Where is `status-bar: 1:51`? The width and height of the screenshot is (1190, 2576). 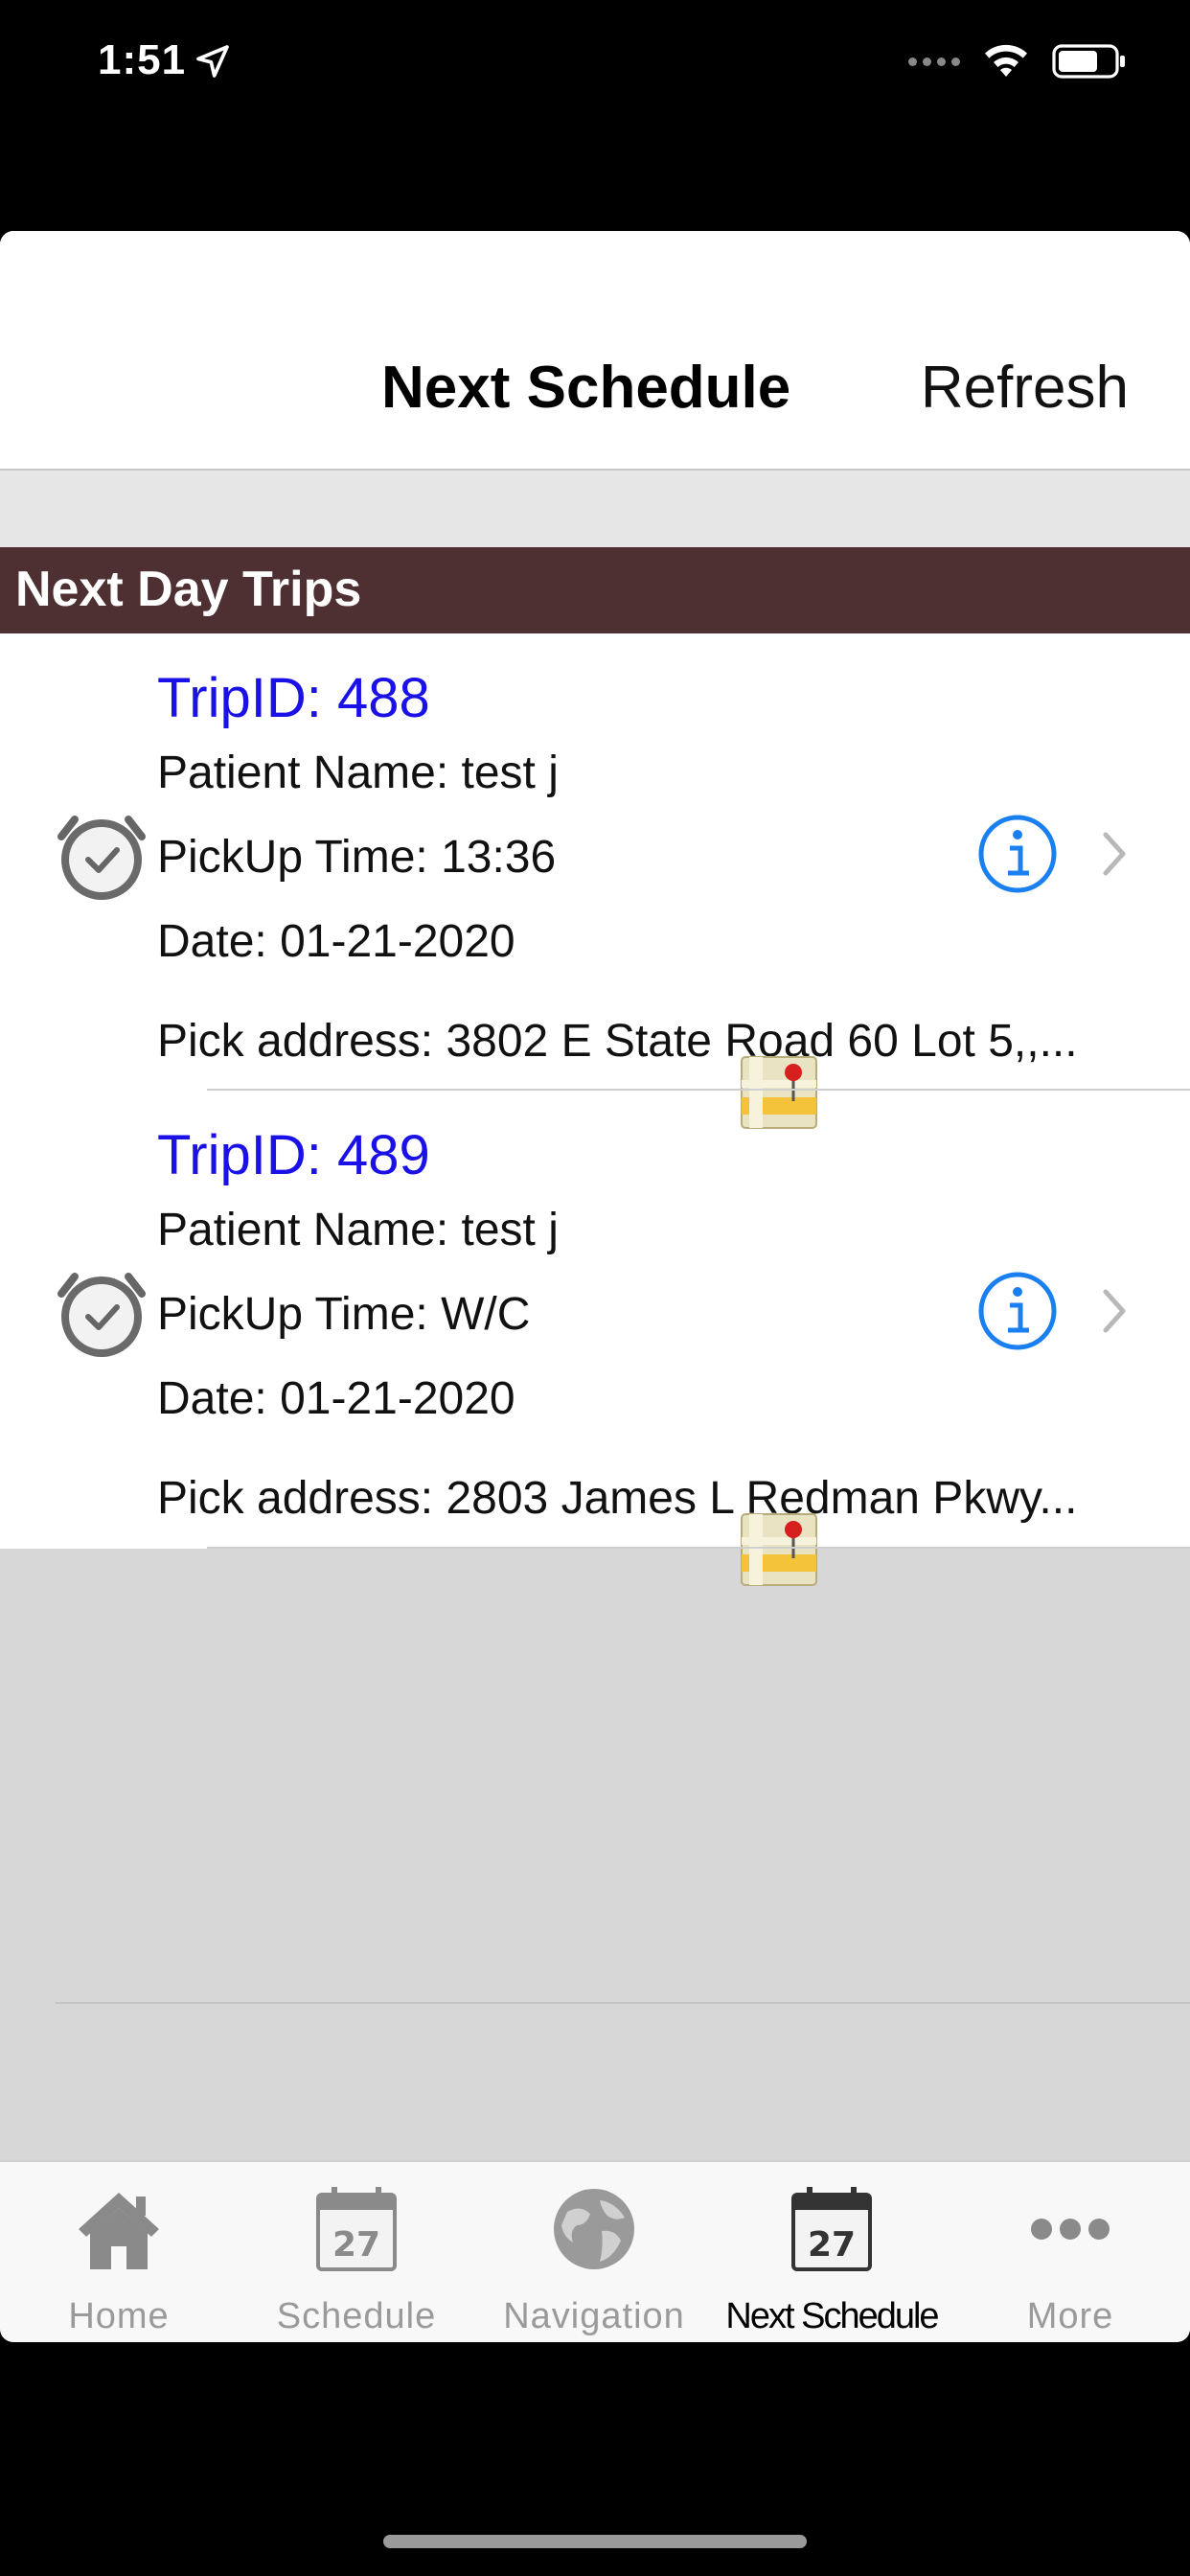
status-bar: 1:51 is located at coordinates (595, 67).